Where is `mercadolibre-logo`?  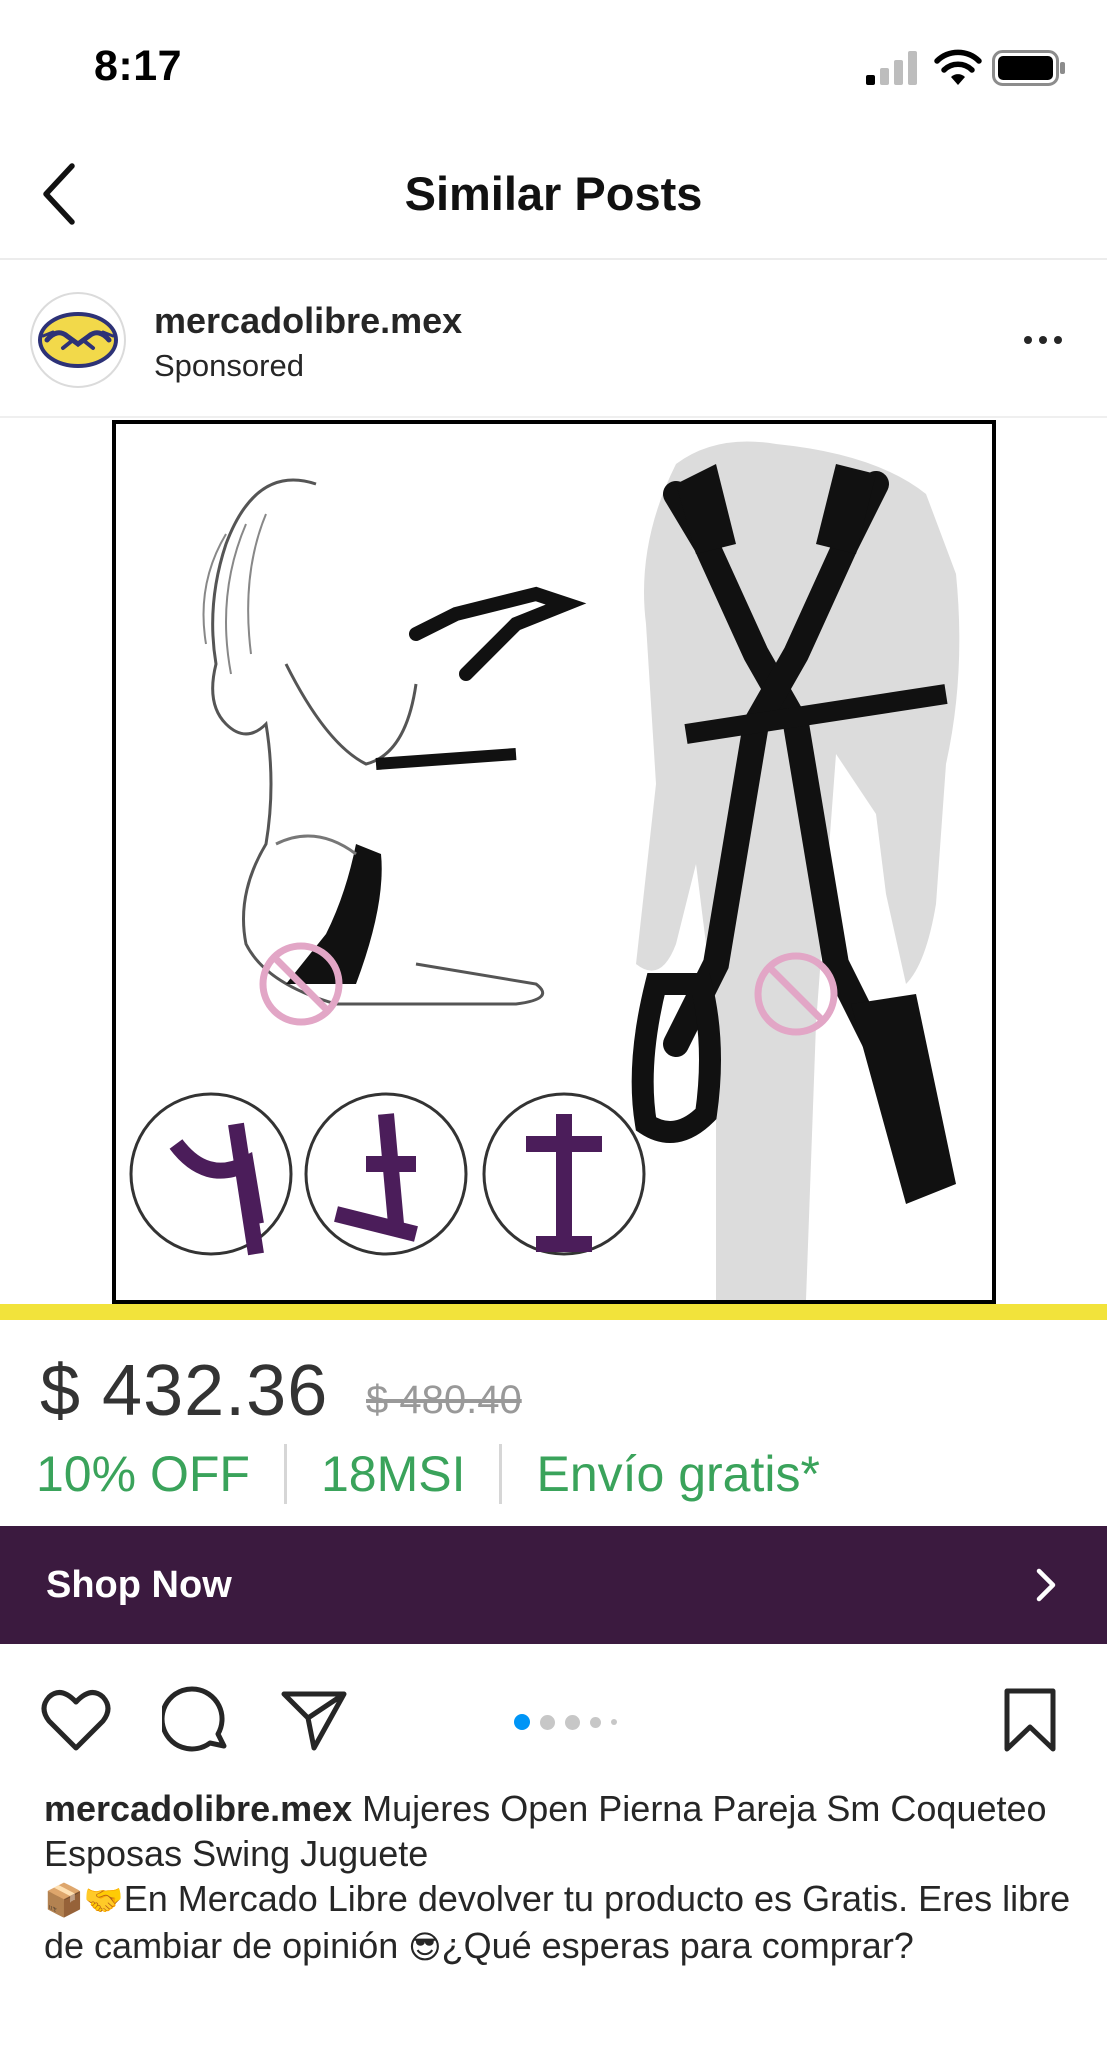 mercadolibre-logo is located at coordinates (78, 340).